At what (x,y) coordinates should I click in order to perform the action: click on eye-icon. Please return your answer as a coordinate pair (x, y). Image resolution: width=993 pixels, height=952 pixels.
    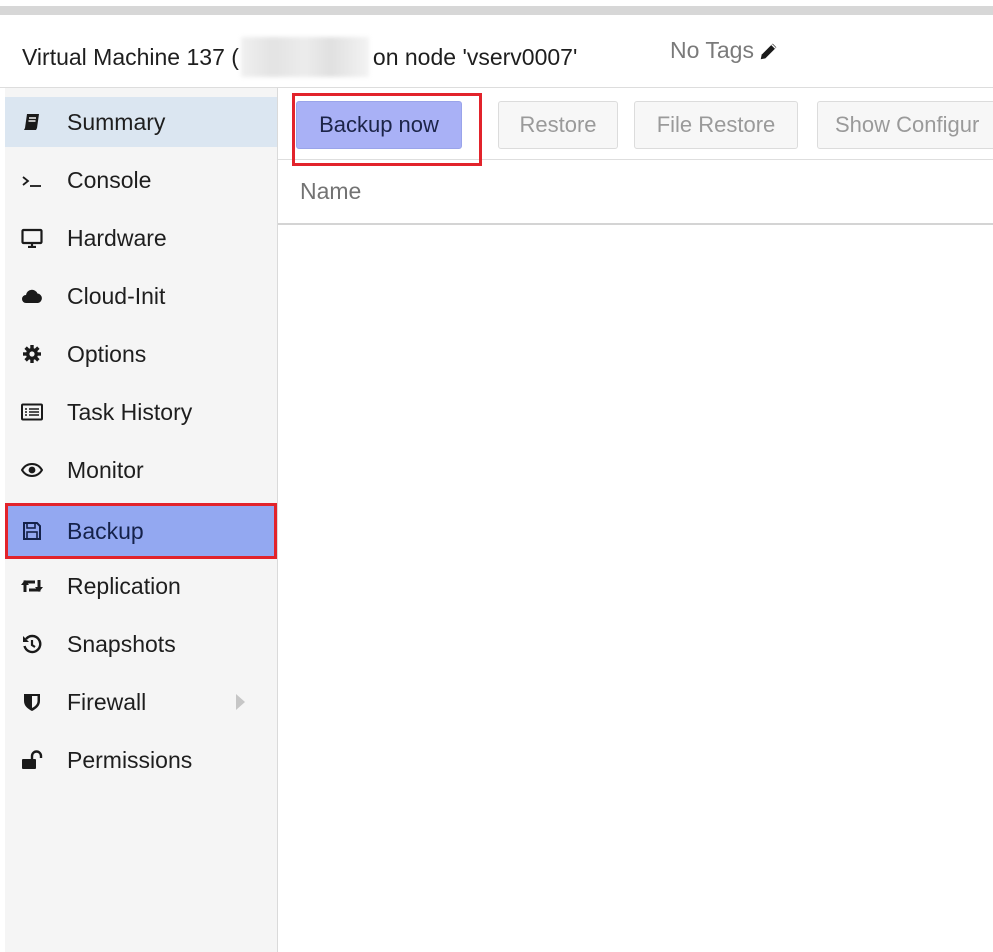
    Looking at the image, I should click on (32, 470).